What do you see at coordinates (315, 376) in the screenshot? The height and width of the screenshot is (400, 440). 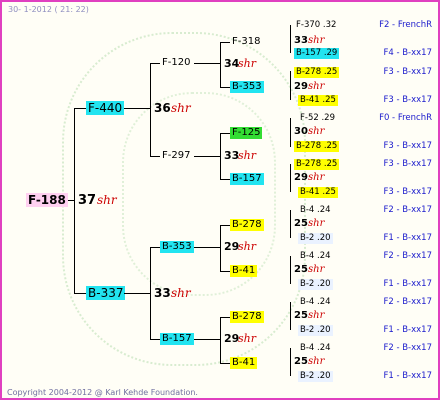 I see `gen4-horse-16: B-2 .20` at bounding box center [315, 376].